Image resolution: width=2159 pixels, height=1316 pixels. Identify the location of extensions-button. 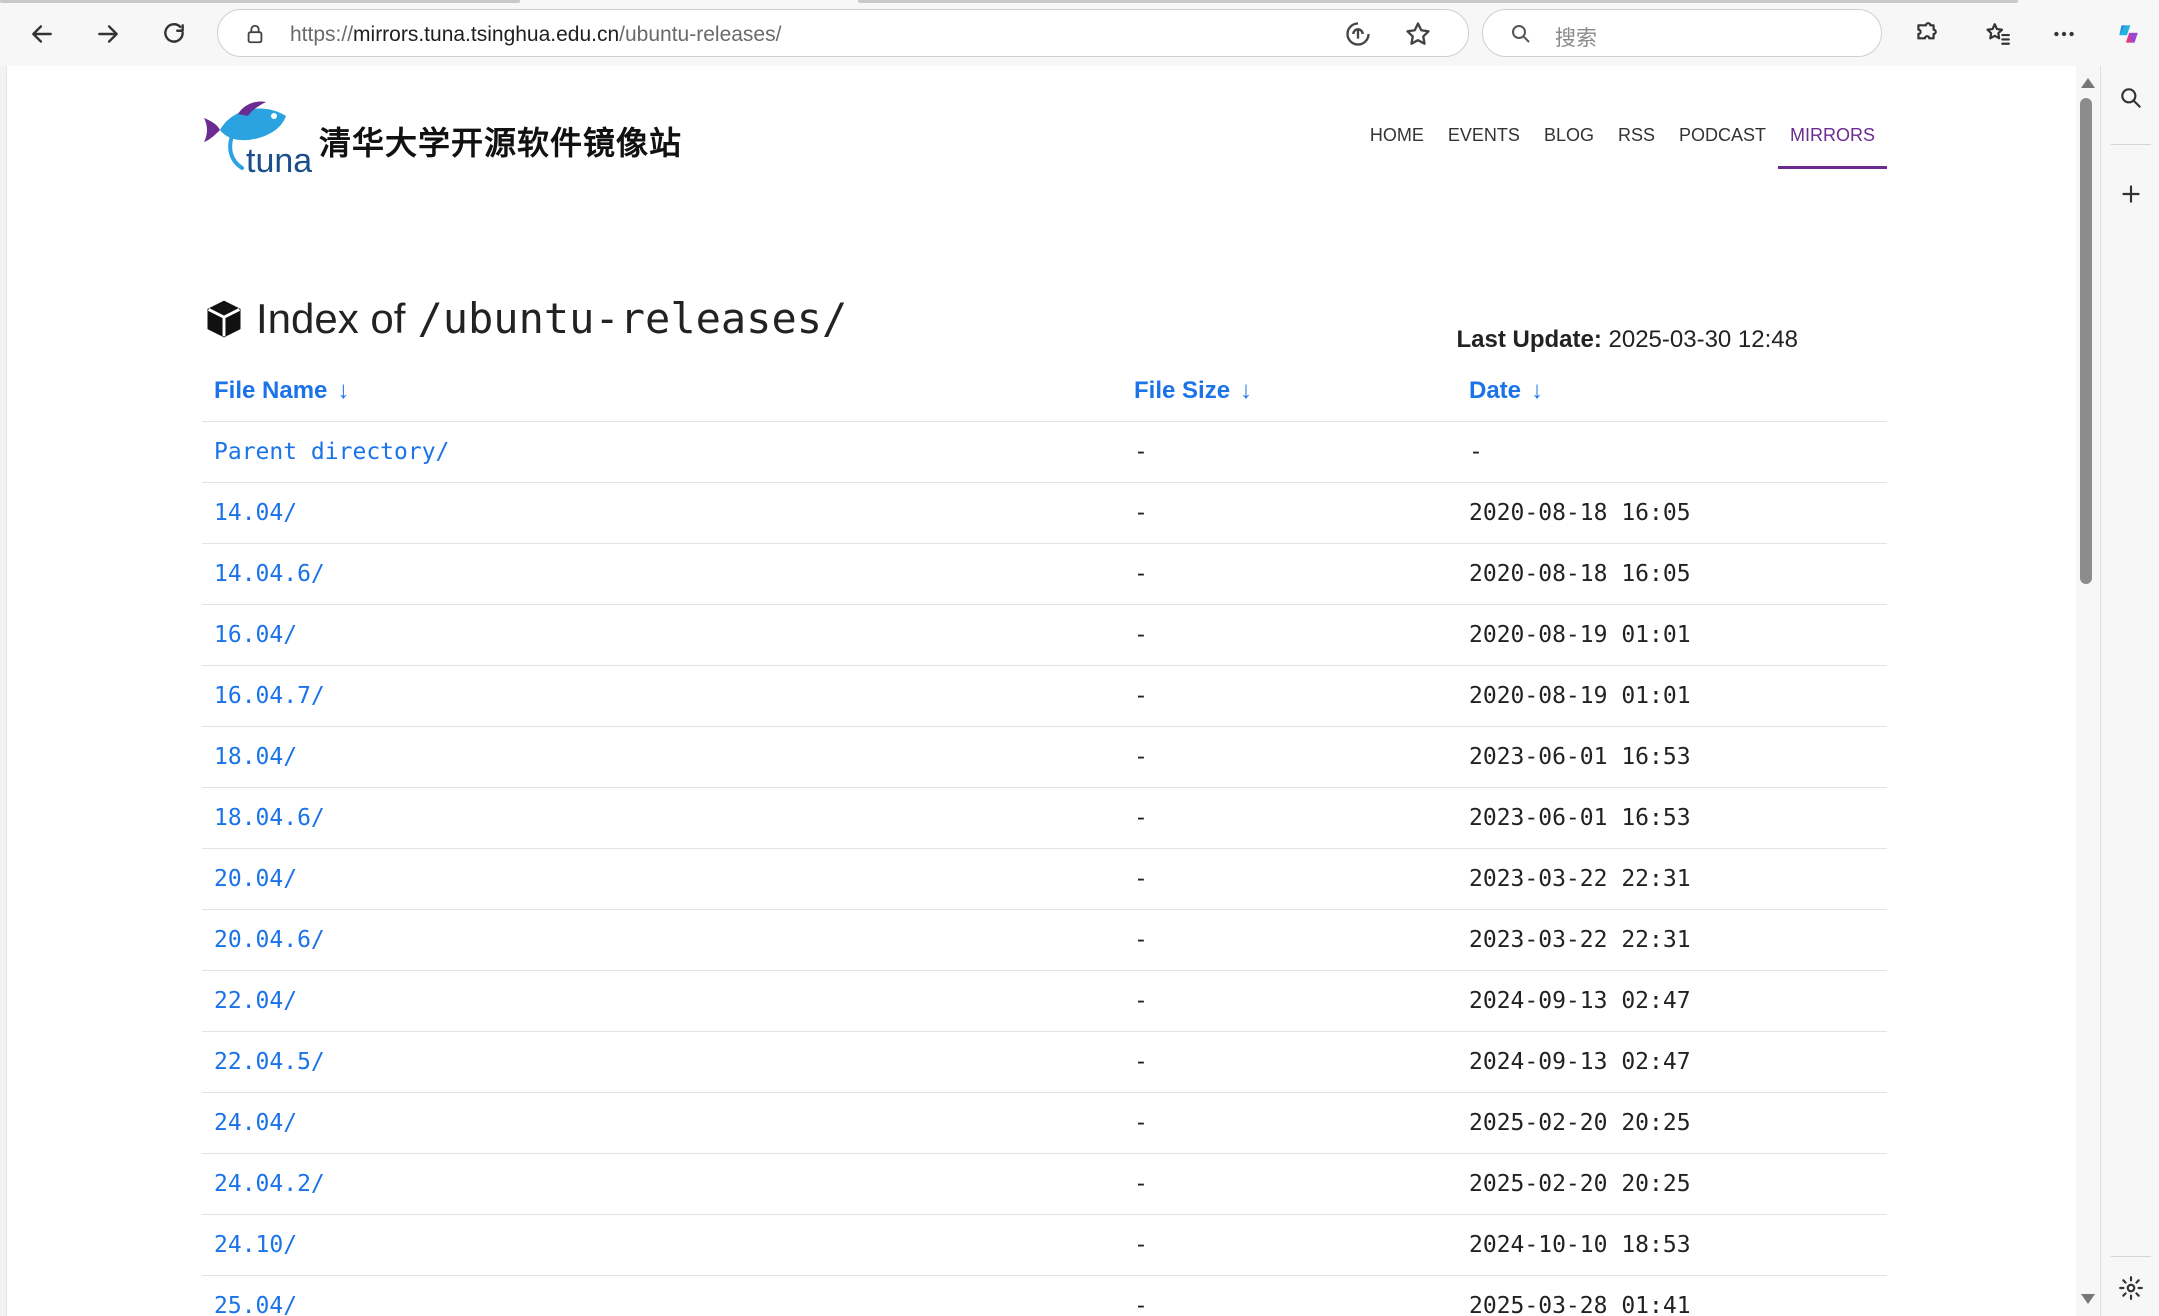
(1926, 34).